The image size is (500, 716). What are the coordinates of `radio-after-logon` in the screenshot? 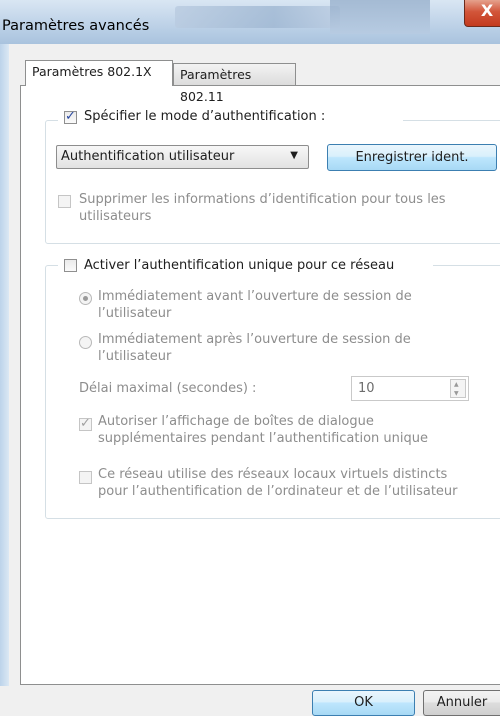 It's located at (85, 342).